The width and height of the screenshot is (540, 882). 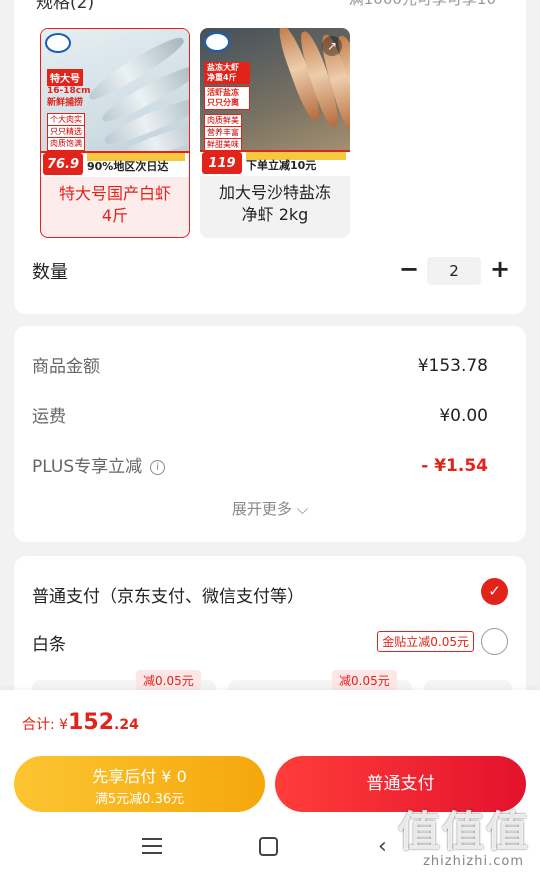 I want to click on expand-icon: ↗, so click(x=332, y=46).